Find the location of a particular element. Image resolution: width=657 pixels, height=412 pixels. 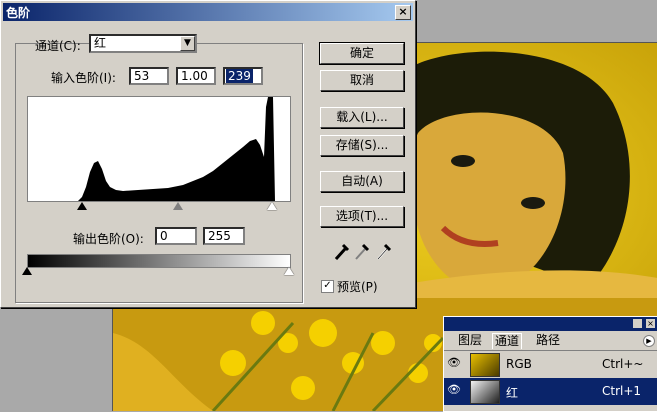

tab-channels: 通道 is located at coordinates (507, 341).